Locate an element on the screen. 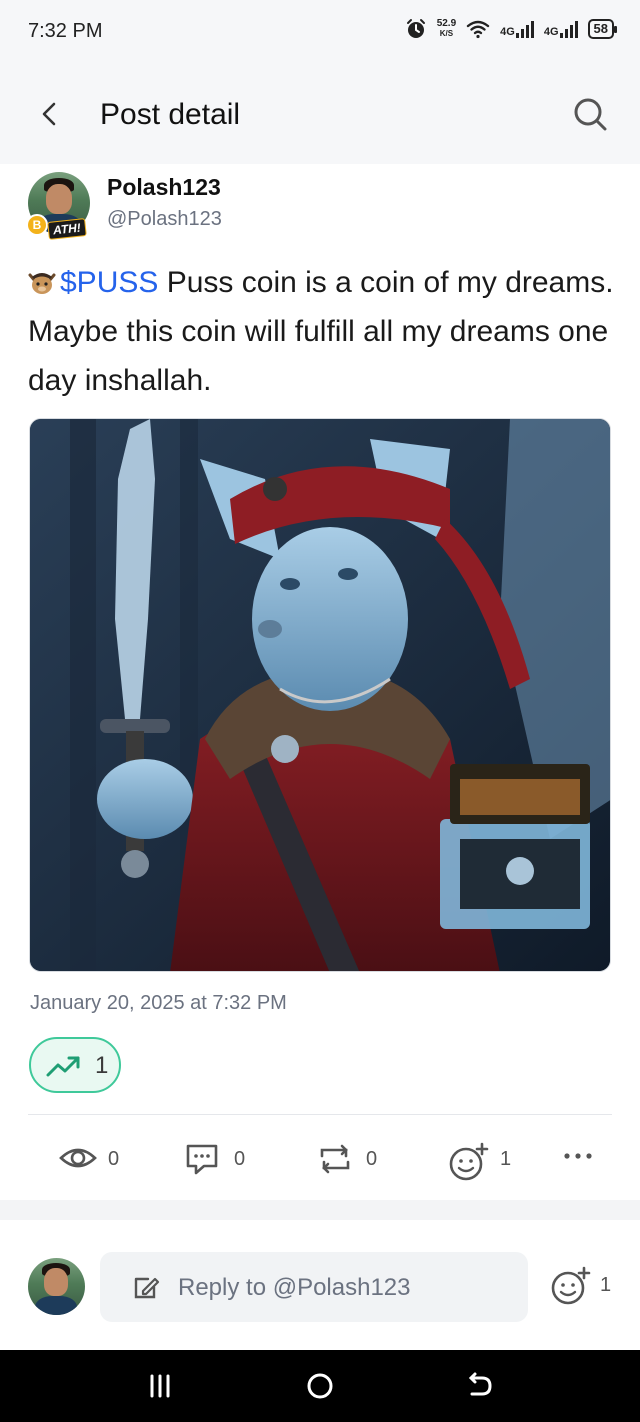 The height and width of the screenshot is (1422, 640). more-button is located at coordinates (580, 1161).